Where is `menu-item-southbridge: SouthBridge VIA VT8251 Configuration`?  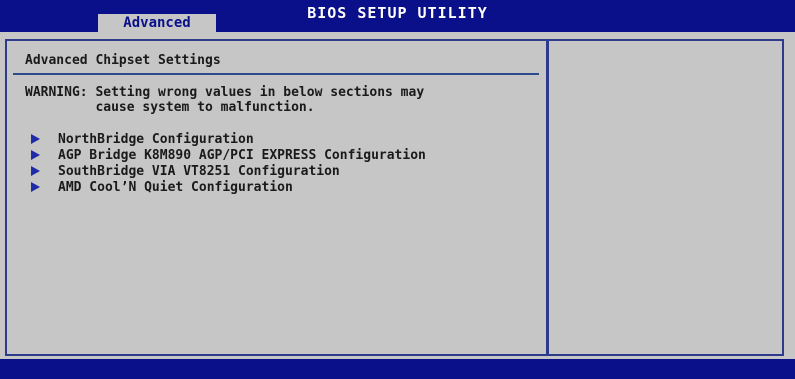
menu-item-southbridge: SouthBridge VIA VT8251 Configuration is located at coordinates (228, 171).